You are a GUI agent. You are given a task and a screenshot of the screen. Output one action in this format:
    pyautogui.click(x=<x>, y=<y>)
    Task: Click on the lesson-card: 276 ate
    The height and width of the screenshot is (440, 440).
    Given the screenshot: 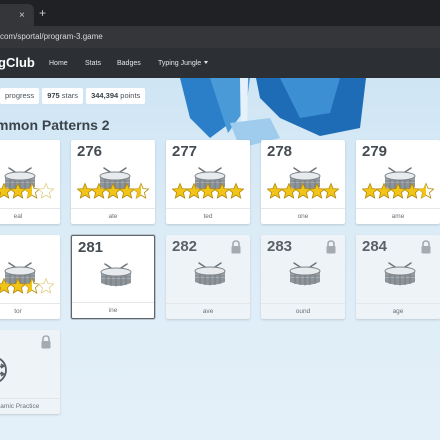 What is the action you would take?
    pyautogui.click(x=113, y=182)
    